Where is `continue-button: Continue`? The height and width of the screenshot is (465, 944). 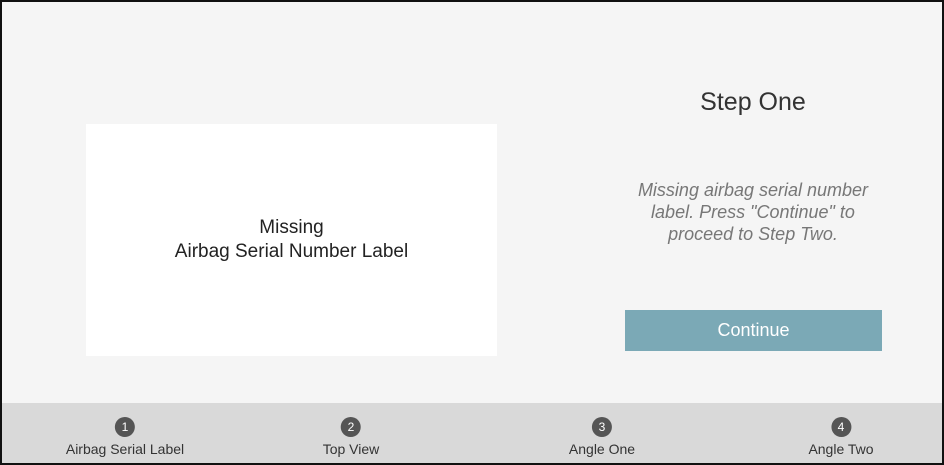 continue-button: Continue is located at coordinates (753, 330).